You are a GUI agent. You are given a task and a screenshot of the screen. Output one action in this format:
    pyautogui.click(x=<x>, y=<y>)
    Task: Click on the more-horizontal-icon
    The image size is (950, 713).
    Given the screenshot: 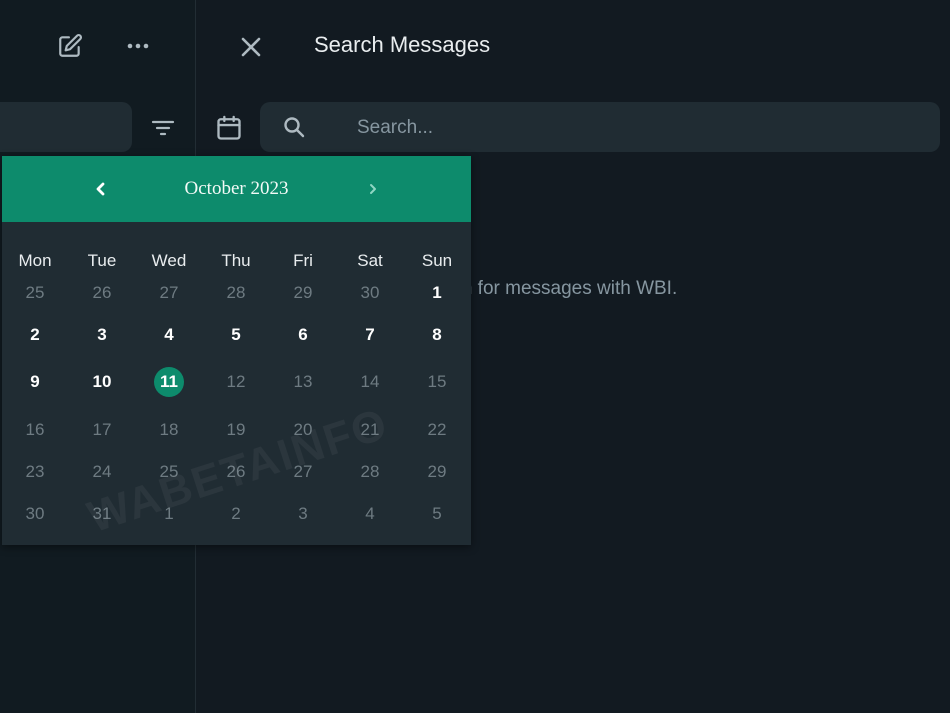 What is the action you would take?
    pyautogui.click(x=138, y=46)
    